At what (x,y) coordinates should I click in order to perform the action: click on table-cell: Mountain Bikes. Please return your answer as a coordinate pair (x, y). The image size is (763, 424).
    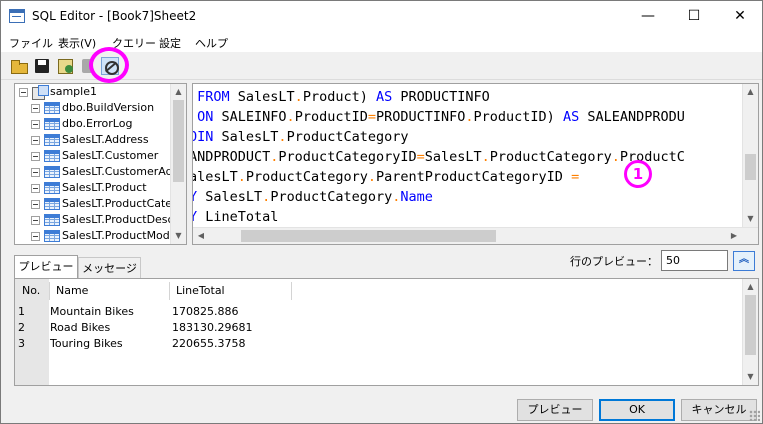
    Looking at the image, I should click on (92, 312).